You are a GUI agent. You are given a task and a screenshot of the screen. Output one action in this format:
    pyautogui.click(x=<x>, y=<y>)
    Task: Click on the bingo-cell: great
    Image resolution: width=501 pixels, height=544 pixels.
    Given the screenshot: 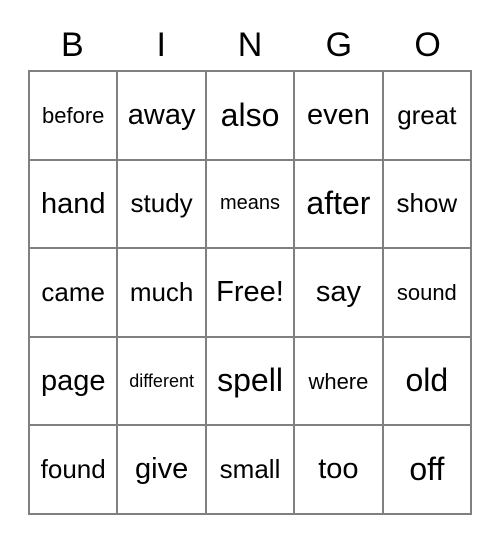 What is the action you would take?
    pyautogui.click(x=428, y=116)
    